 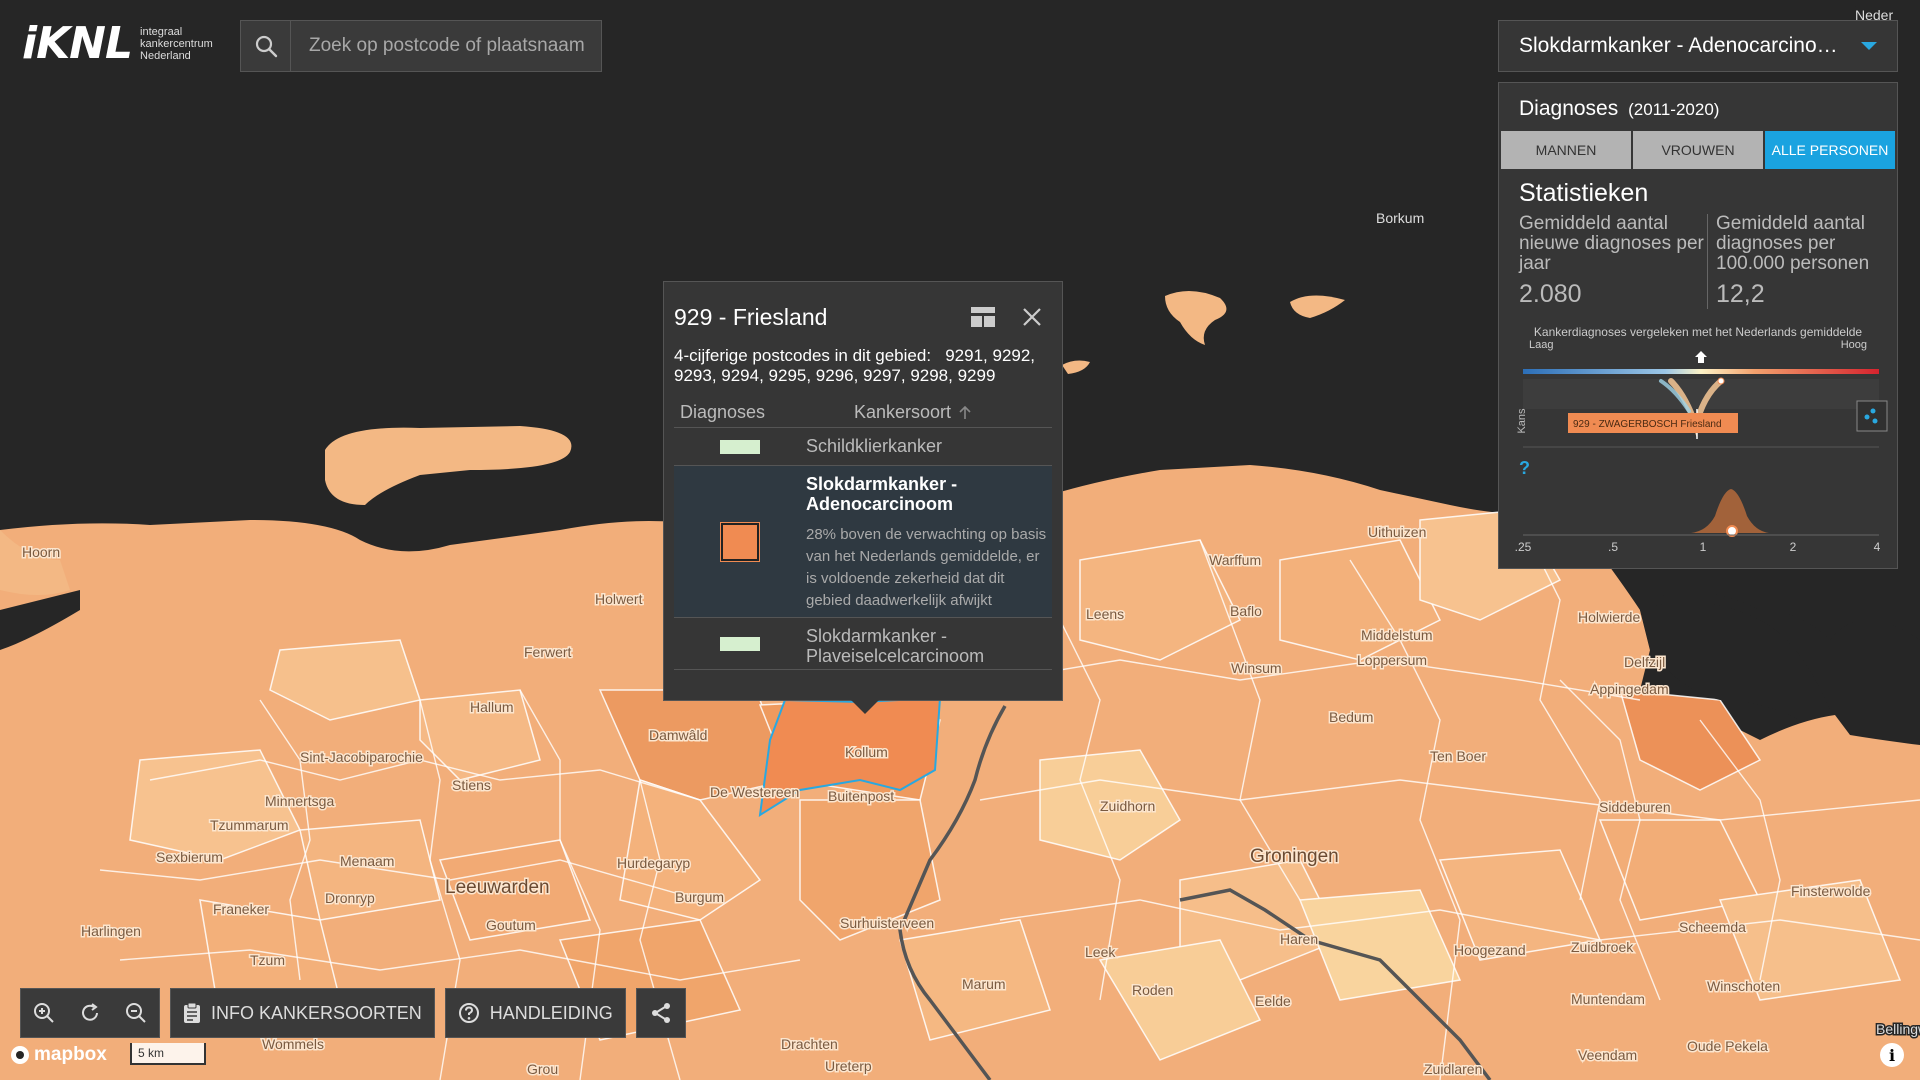 What do you see at coordinates (266, 46) in the screenshot?
I see `search-button` at bounding box center [266, 46].